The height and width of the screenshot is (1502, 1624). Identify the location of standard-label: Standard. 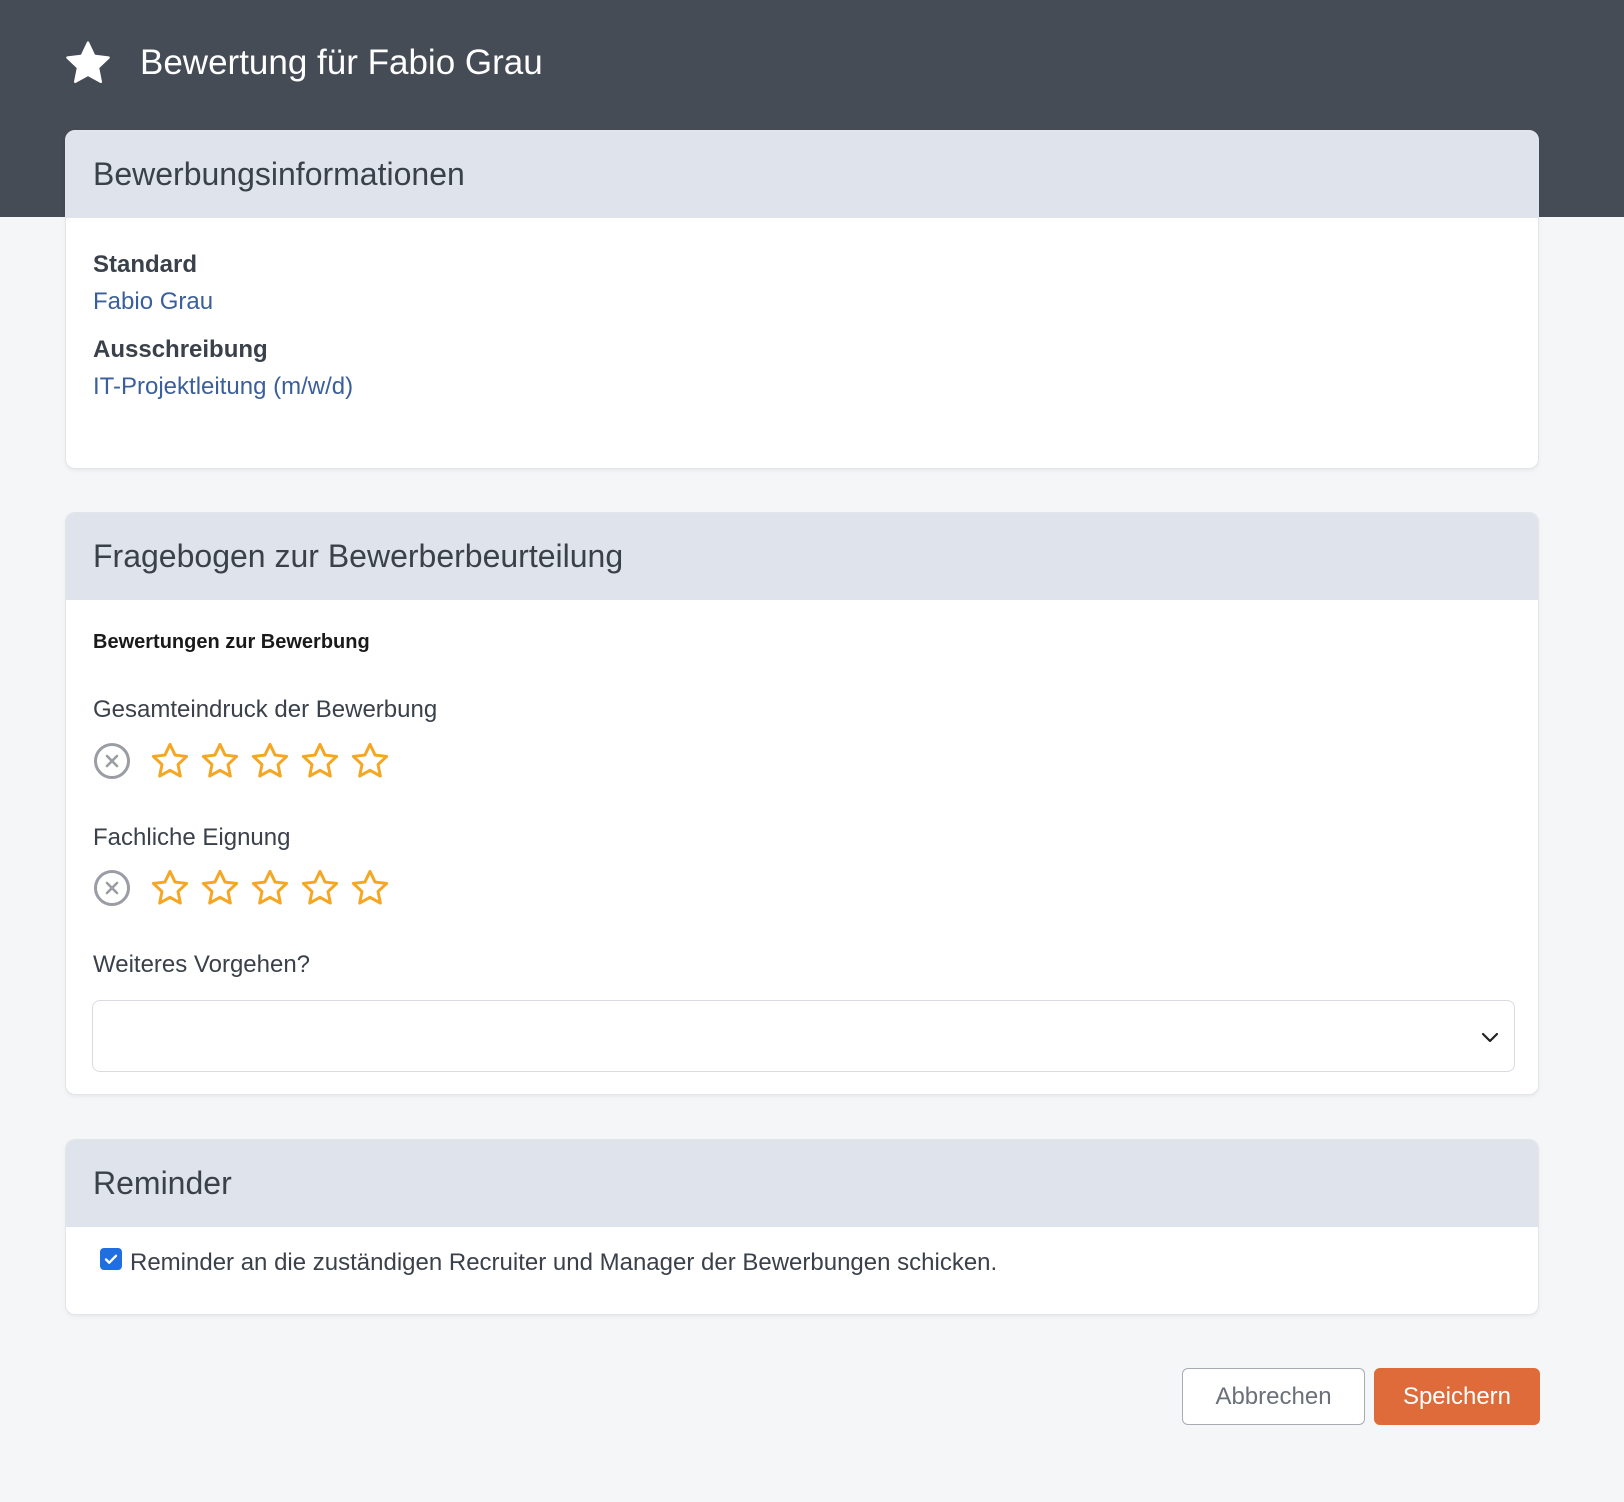
(145, 264).